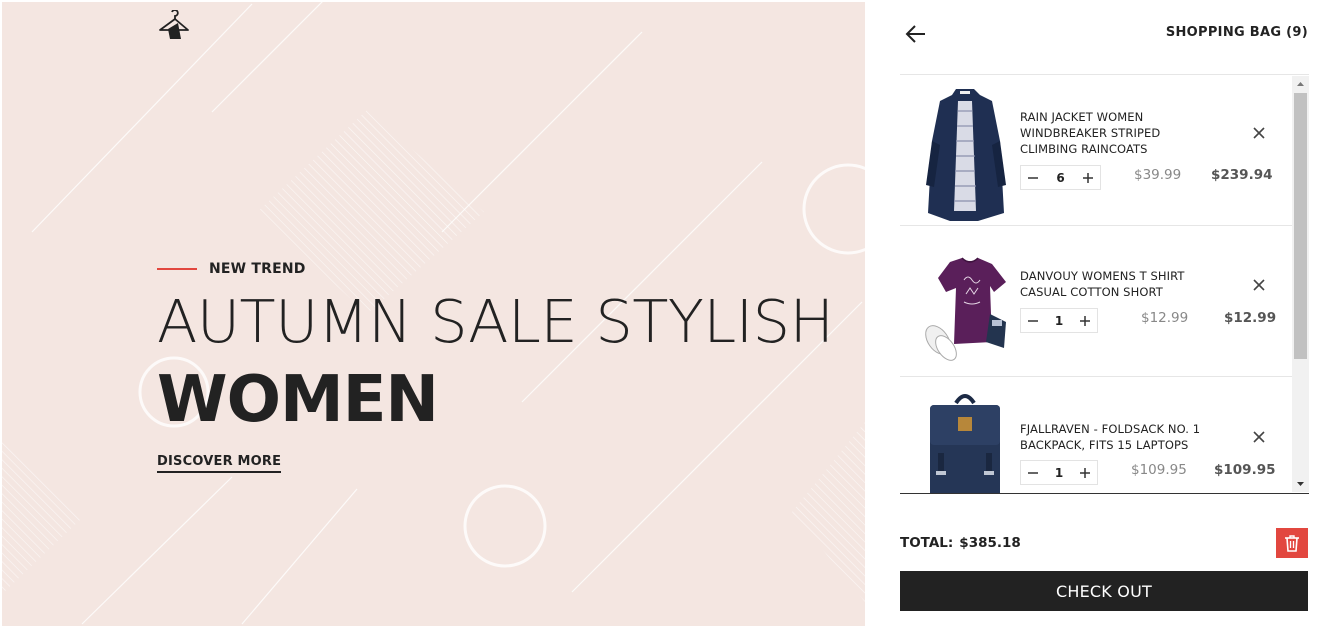 This screenshot has height=628, width=1336. Describe the element at coordinates (1242, 175) in the screenshot. I see `item-subtotal: $239.94` at that location.